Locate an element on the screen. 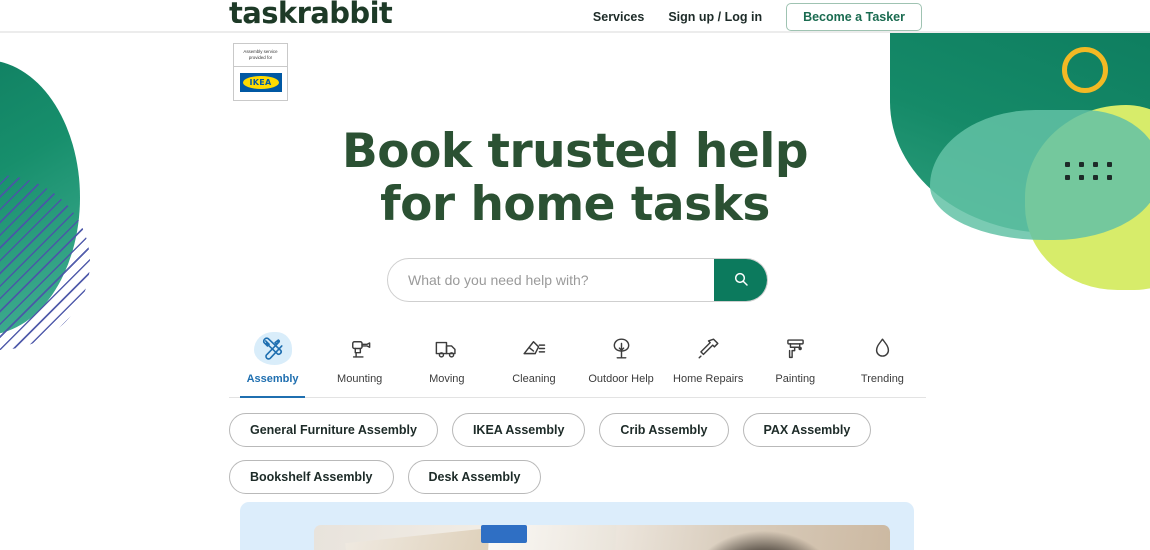 The width and height of the screenshot is (1150, 550). search-bar is located at coordinates (577, 280).